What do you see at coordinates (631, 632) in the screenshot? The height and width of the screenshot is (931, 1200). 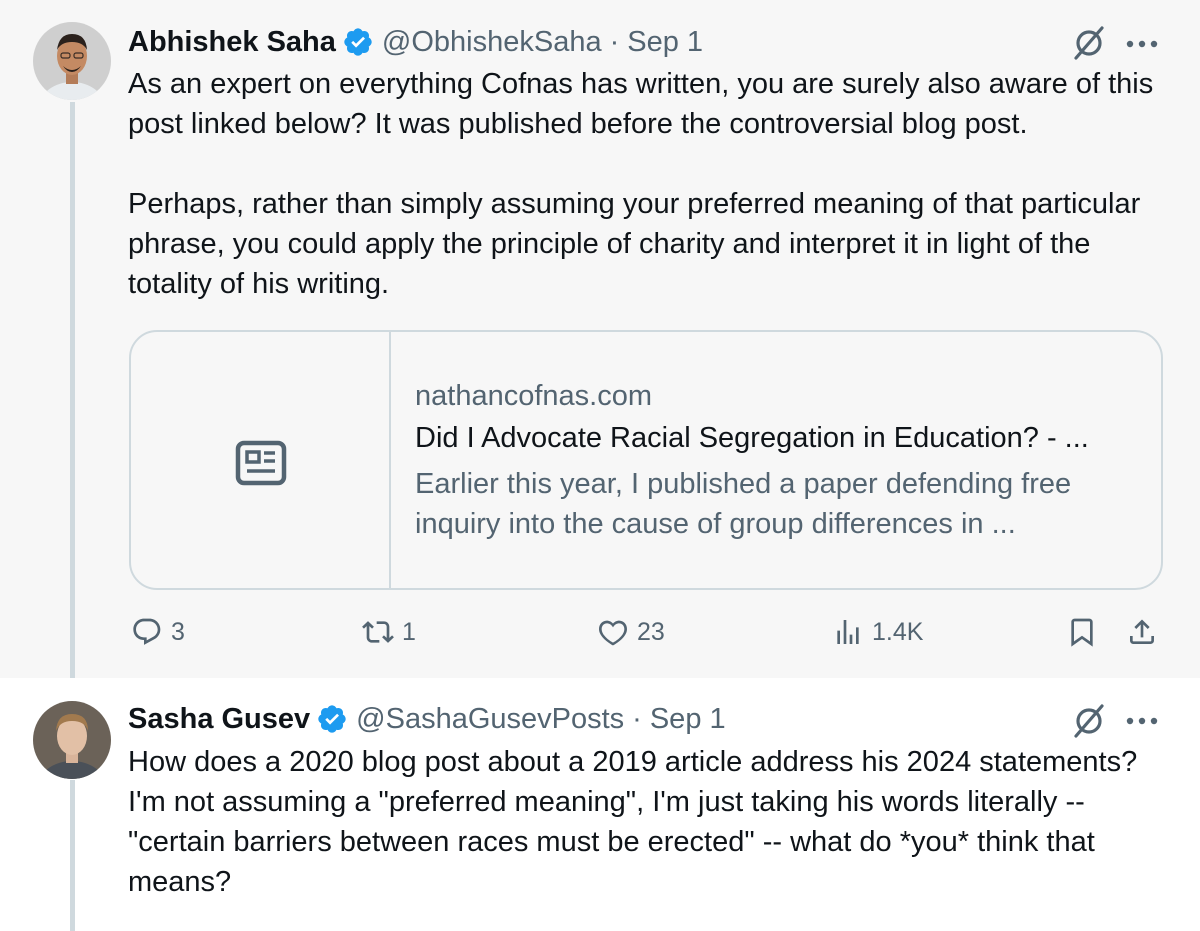 I see `like-button: 23` at bounding box center [631, 632].